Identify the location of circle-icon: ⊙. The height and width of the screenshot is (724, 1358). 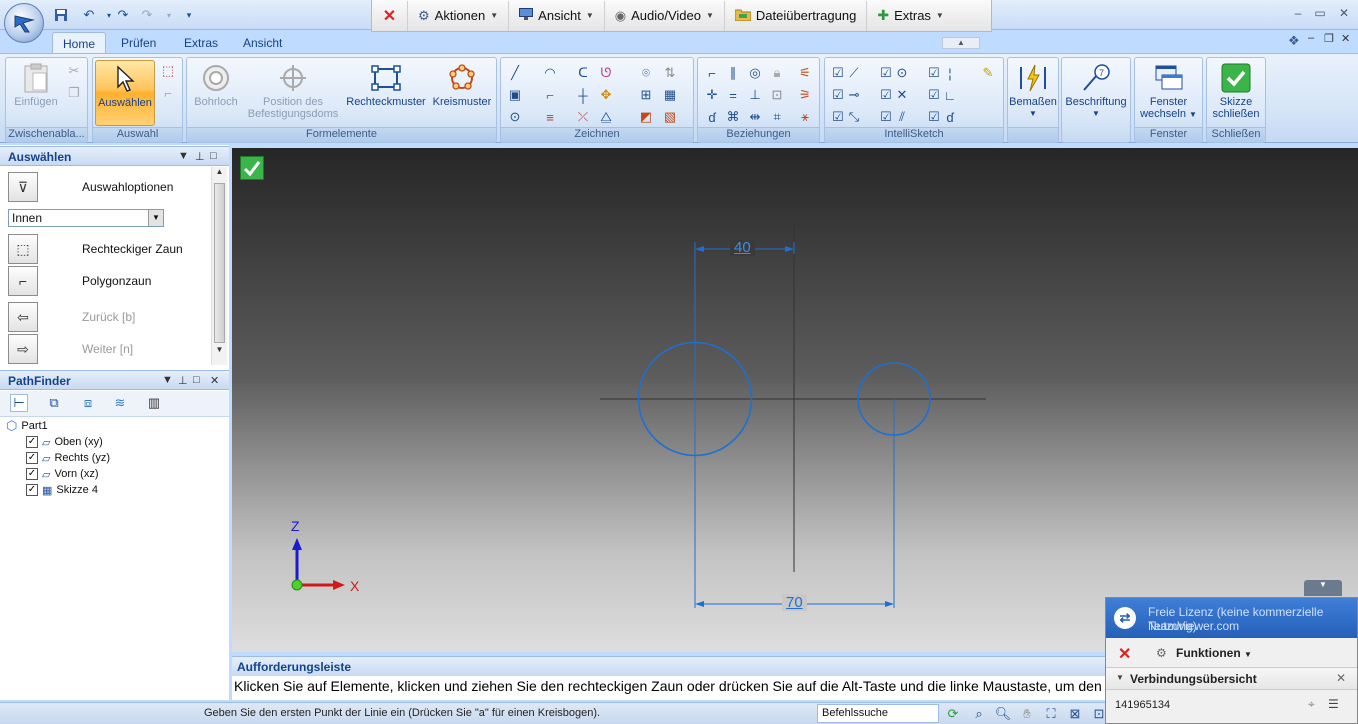
(515, 117).